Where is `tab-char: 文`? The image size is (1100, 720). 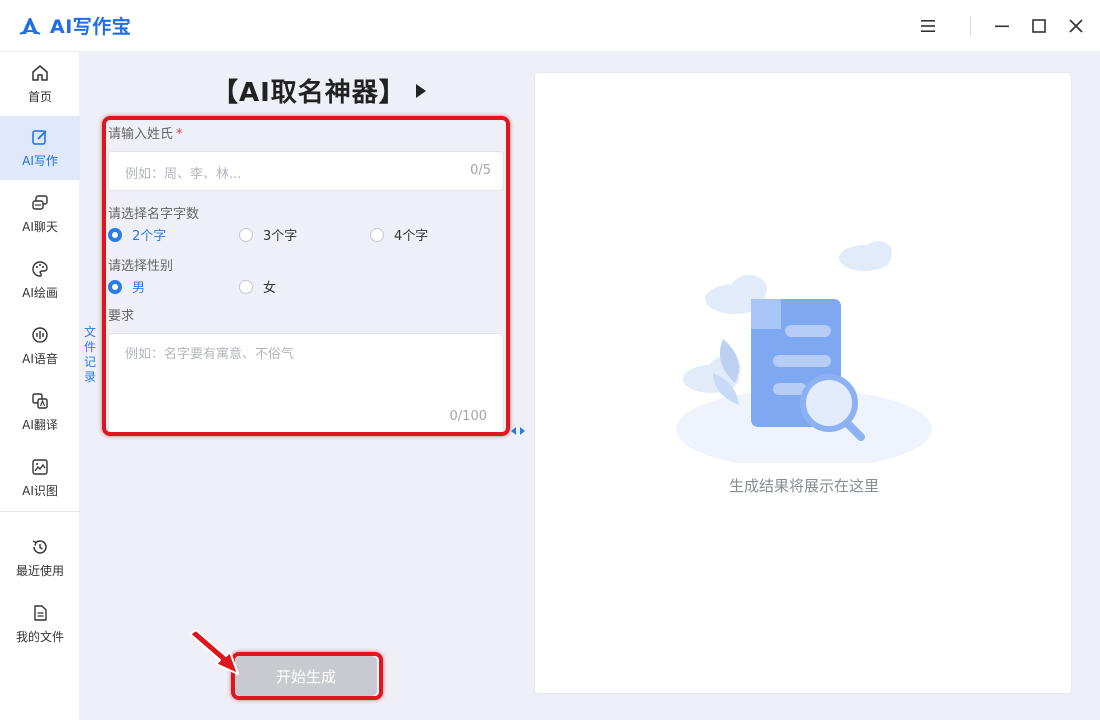
tab-char: 文 is located at coordinates (89, 332).